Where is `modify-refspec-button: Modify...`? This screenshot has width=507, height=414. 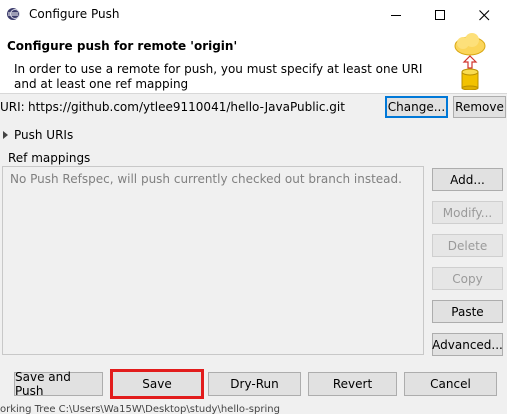 modify-refspec-button: Modify... is located at coordinates (467, 212).